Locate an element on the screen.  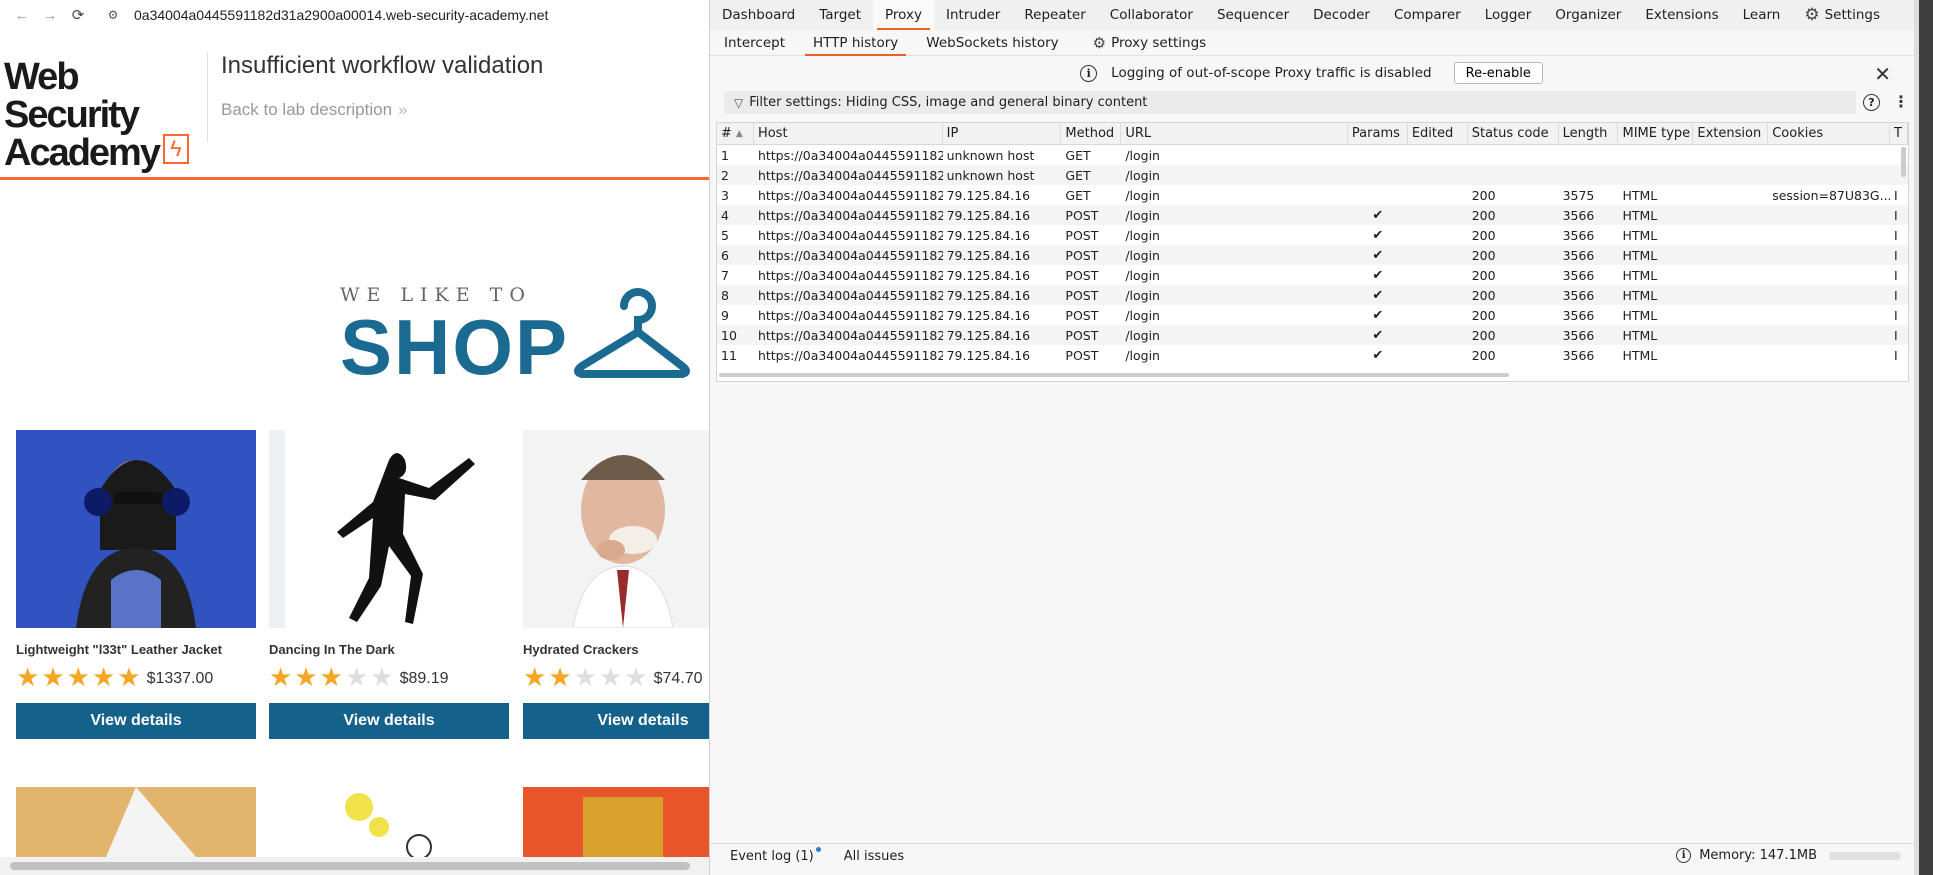
column-header-host: Host is located at coordinates (848, 133).